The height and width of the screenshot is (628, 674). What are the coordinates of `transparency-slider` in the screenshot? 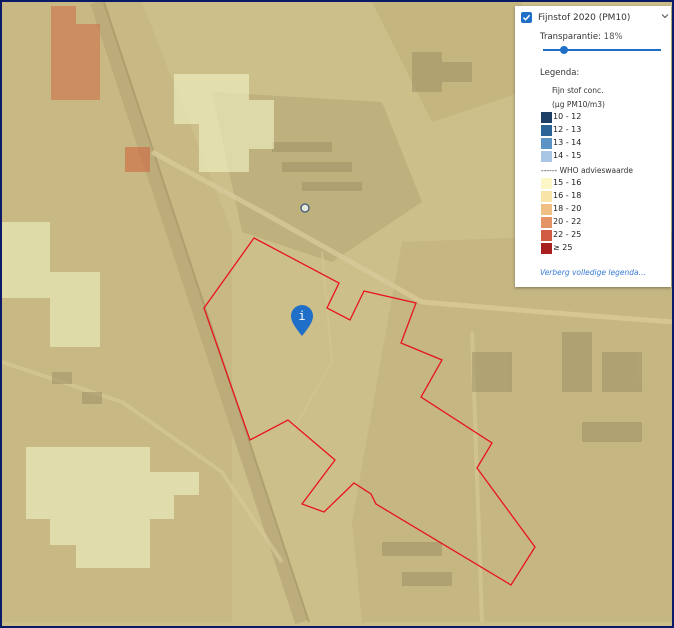 It's located at (602, 50).